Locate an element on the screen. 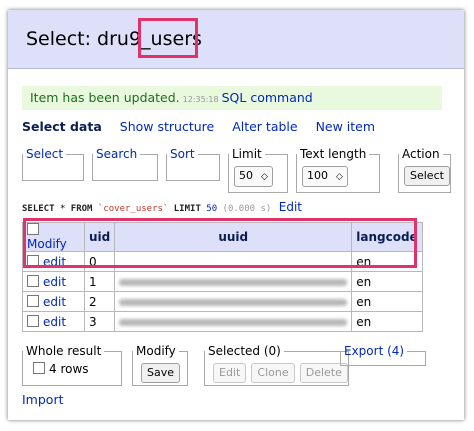 The image size is (474, 431). selected-fieldset: Selected (0) Edit Clone Delete is located at coordinates (276, 365).